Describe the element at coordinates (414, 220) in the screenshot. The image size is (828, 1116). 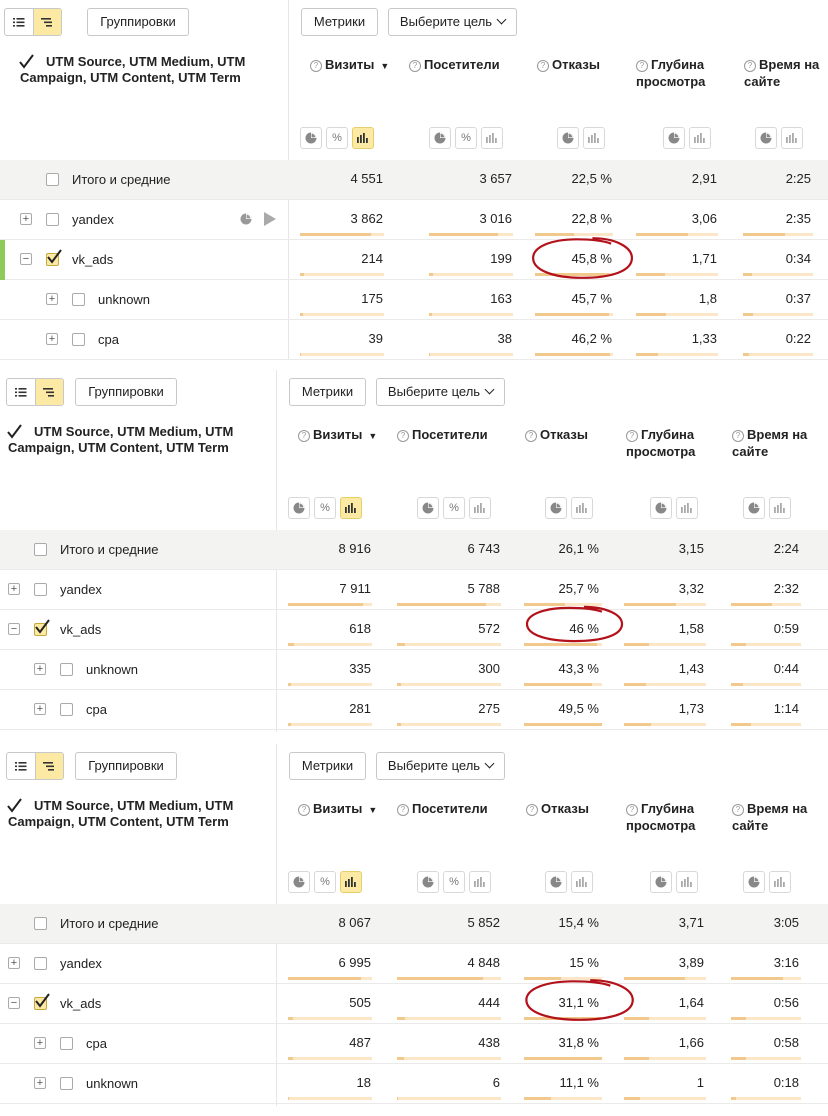
I see `row-yandex: + yandex 3 862 3 016 22,8 % 3,06 2:35` at that location.